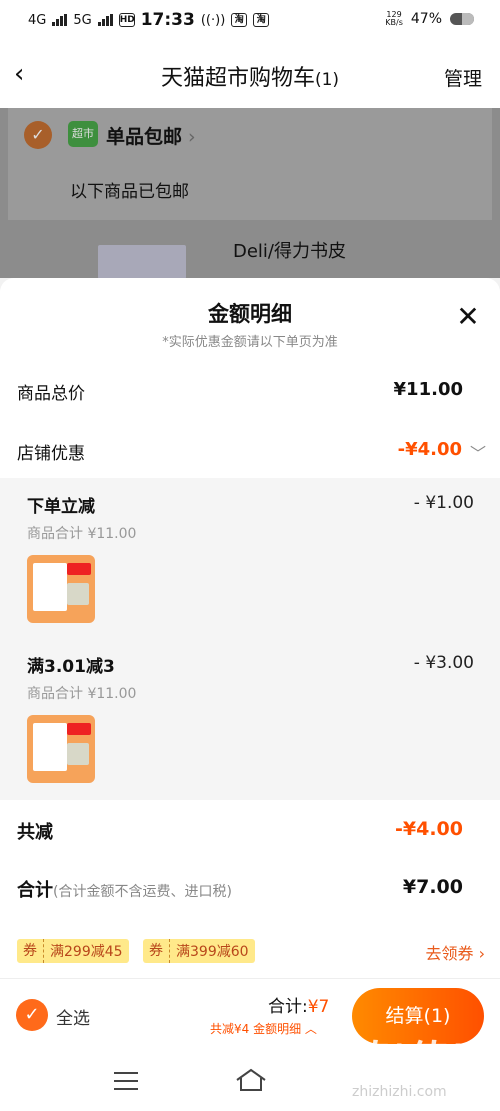 This screenshot has width=500, height=1111. Describe the element at coordinates (261, 20) in the screenshot. I see `taobao-notification-icon-2: 淘` at that location.